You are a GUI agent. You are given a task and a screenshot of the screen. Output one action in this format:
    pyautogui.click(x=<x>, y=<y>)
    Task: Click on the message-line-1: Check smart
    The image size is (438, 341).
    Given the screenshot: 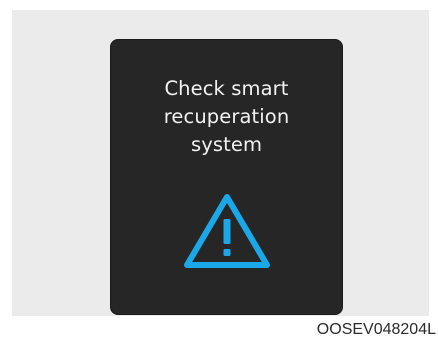 What is the action you would take?
    pyautogui.click(x=226, y=88)
    